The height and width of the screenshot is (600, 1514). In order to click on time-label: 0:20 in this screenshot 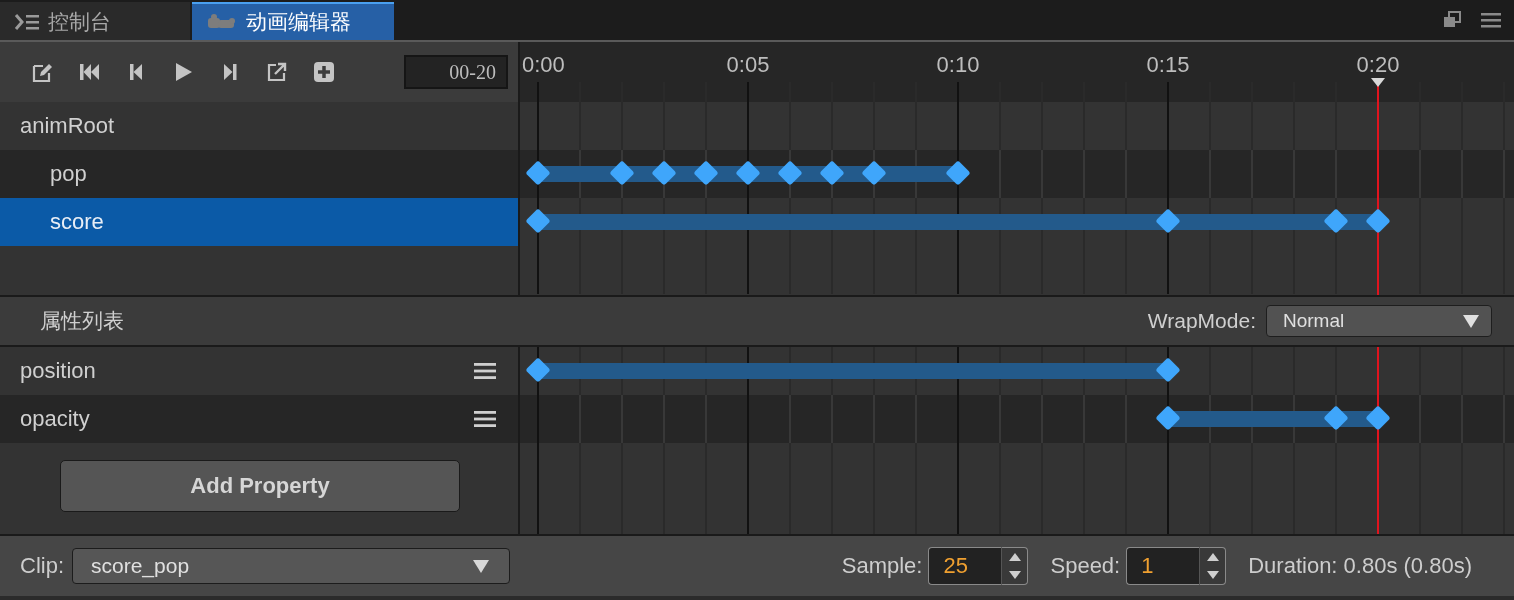, I will do `click(1378, 65)`.